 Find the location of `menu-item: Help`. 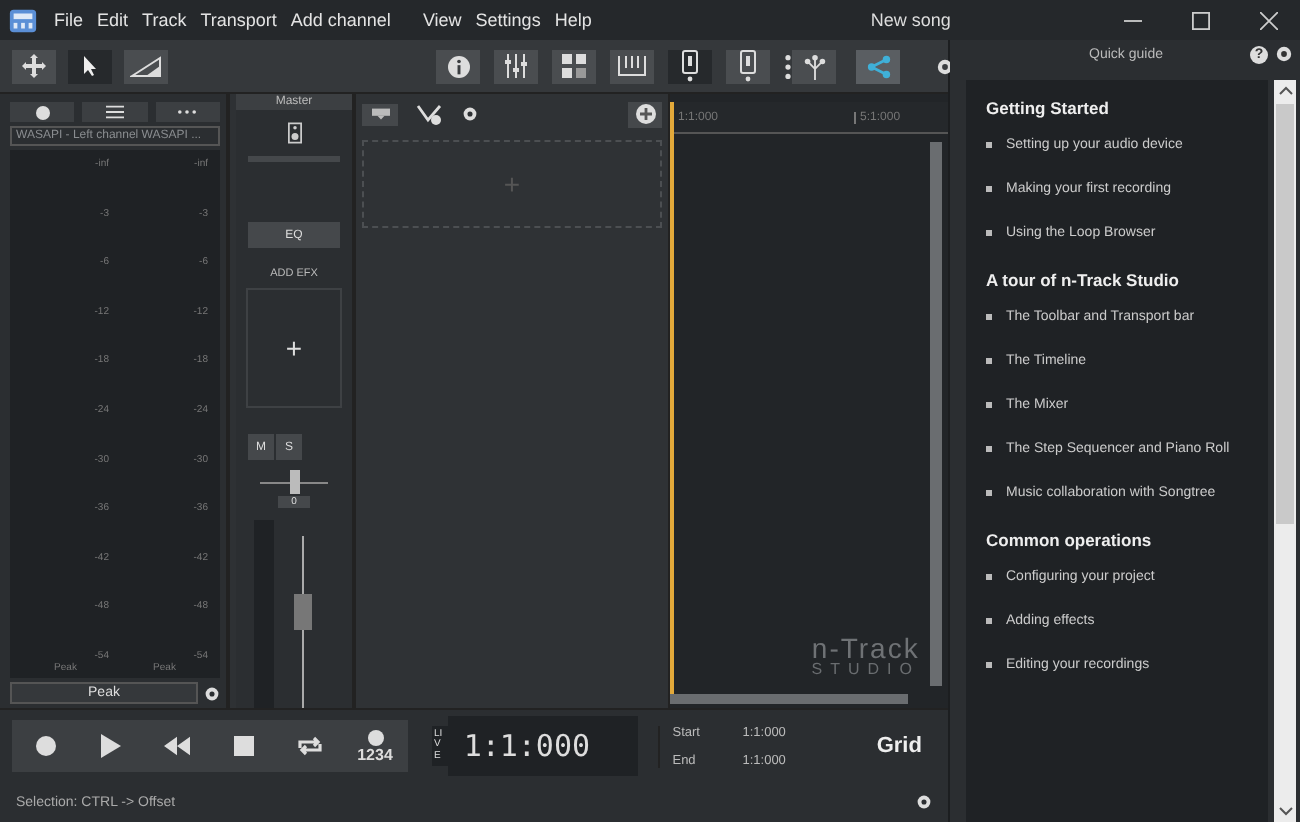

menu-item: Help is located at coordinates (573, 20).